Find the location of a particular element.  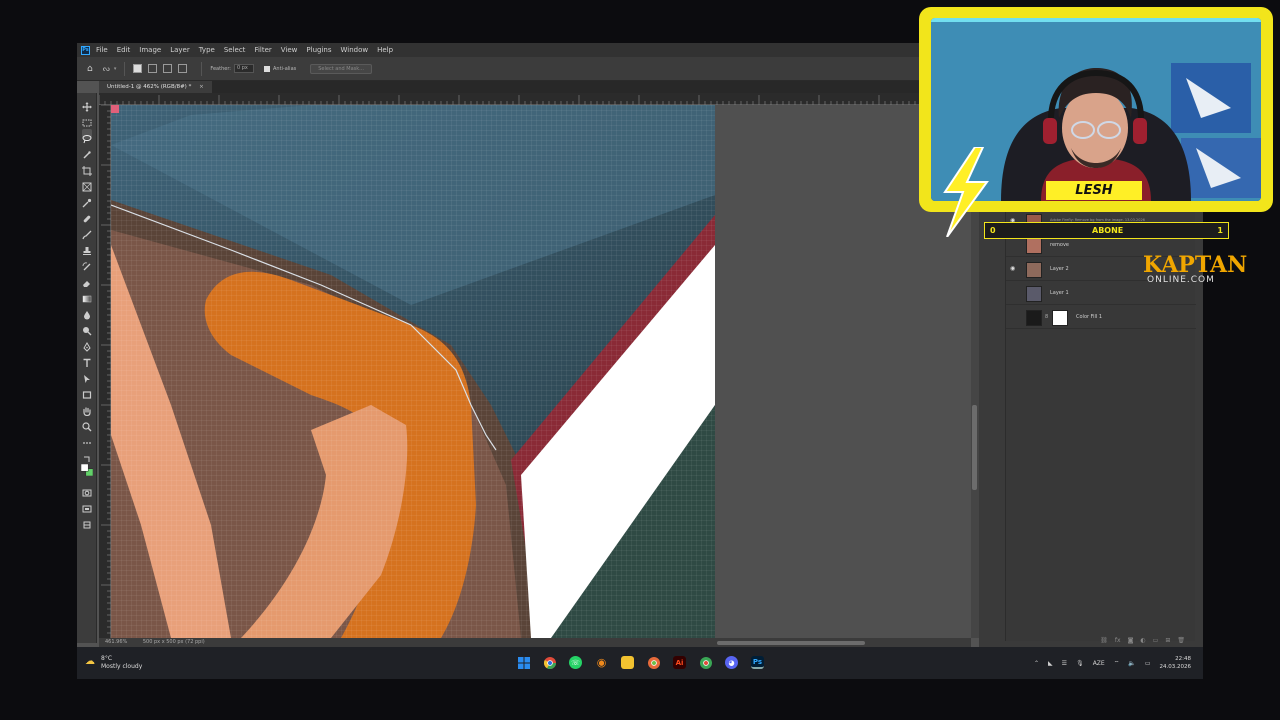

zoom-tool-icon is located at coordinates (87, 424).